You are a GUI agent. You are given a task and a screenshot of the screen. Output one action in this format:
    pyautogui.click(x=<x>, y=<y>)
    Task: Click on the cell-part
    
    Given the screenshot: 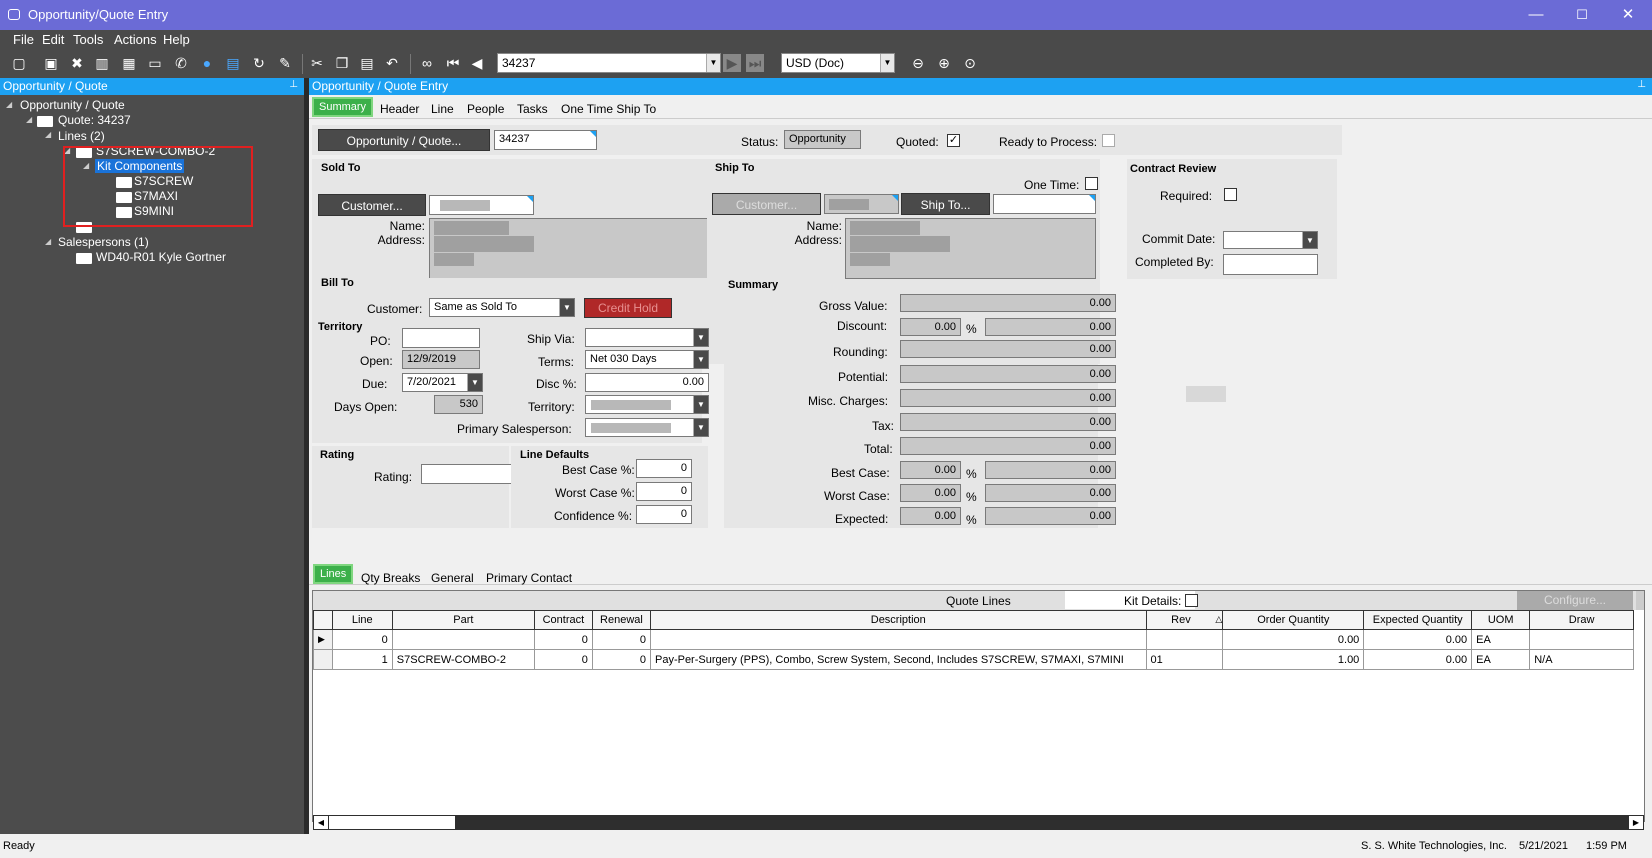 What is the action you would take?
    pyautogui.click(x=463, y=639)
    